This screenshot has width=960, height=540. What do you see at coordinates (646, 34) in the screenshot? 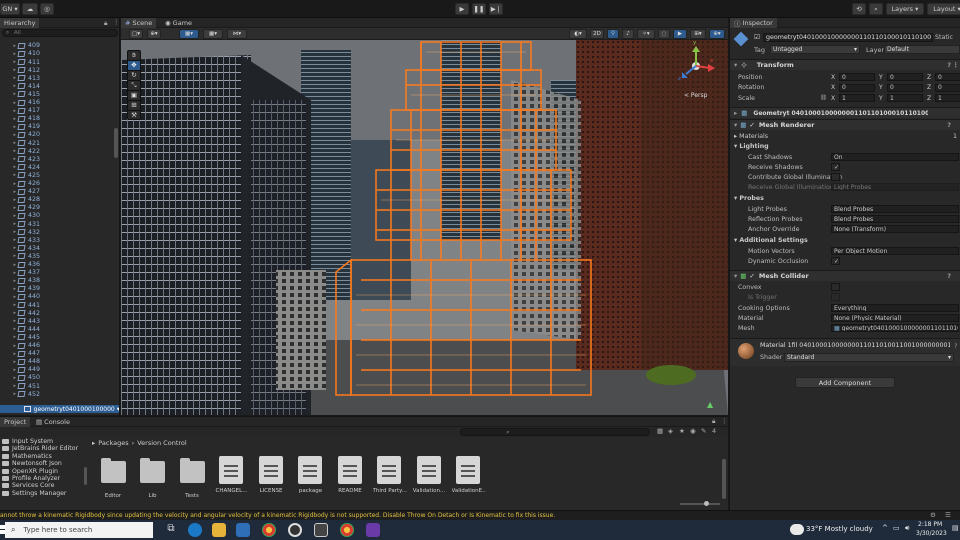
I see `effects-icon: ✧▾` at bounding box center [646, 34].